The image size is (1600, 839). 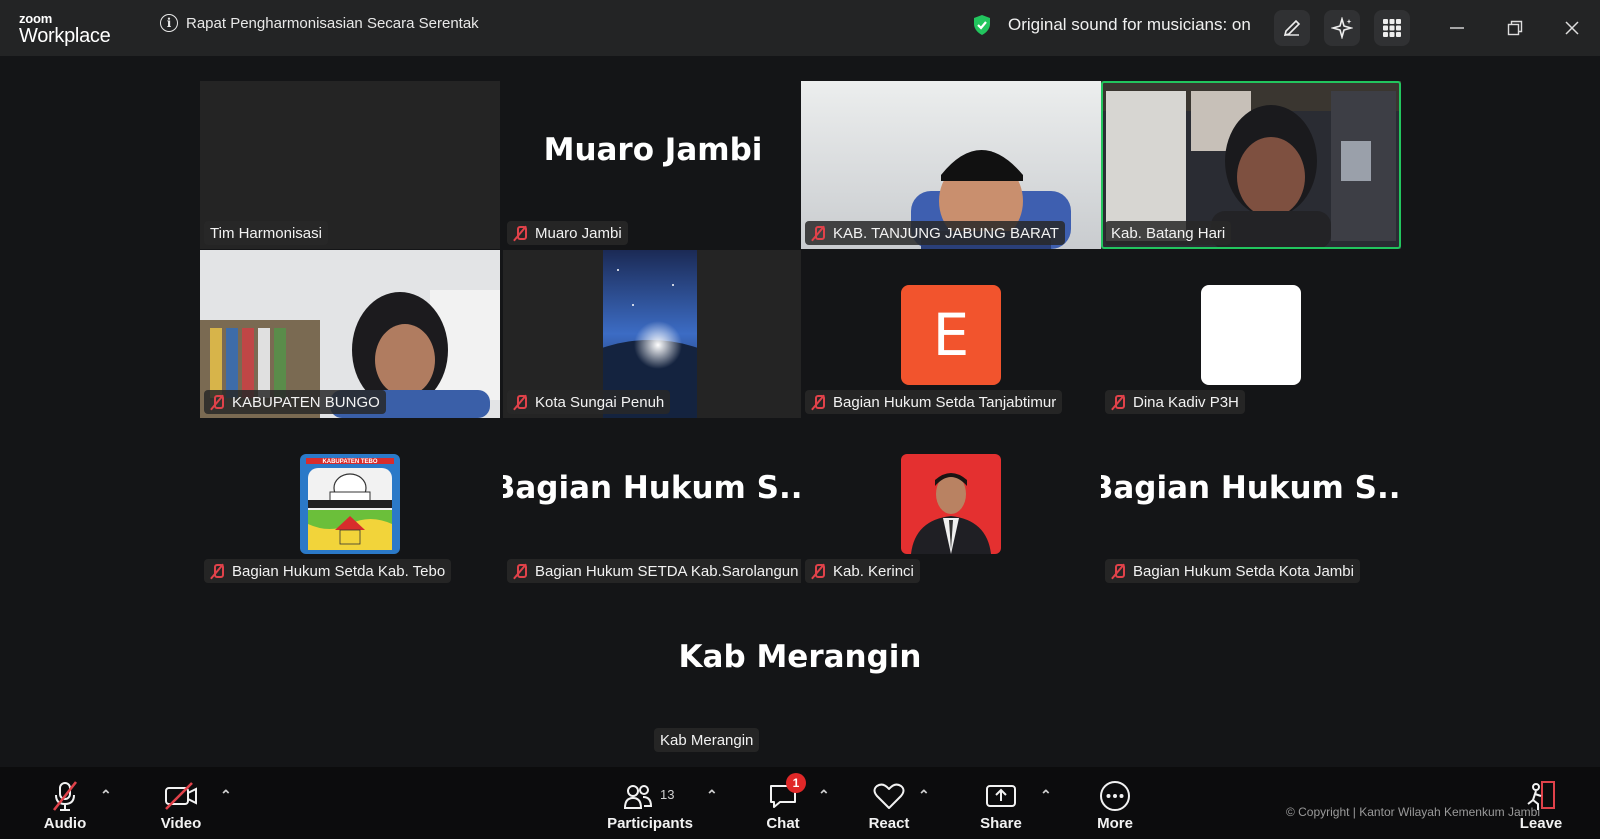 I want to click on participant-display-name: Kab Merangin, so click(x=800, y=657).